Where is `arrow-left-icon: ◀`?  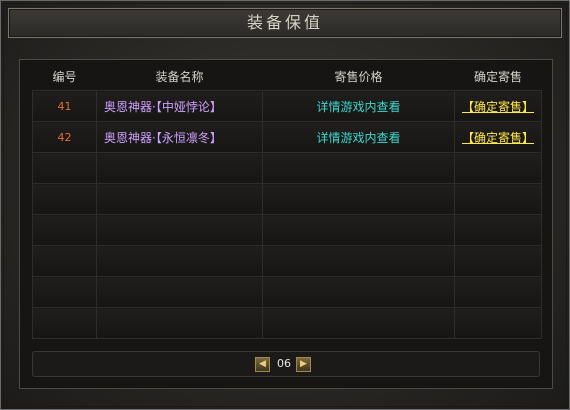 arrow-left-icon: ◀ is located at coordinates (262, 364).